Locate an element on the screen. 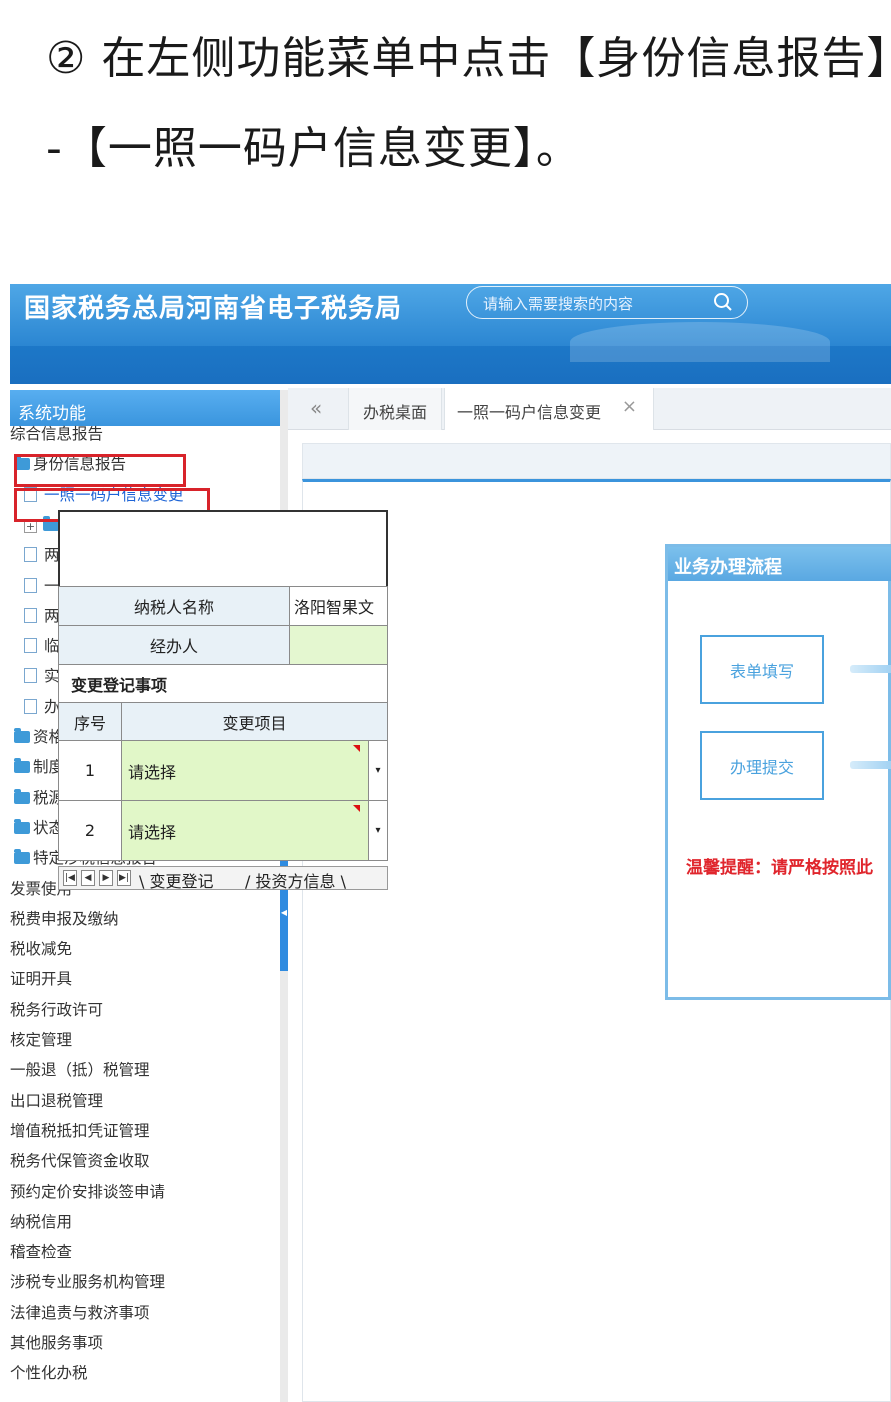  sidebar-item: 纳税信用 is located at coordinates (41, 1222).